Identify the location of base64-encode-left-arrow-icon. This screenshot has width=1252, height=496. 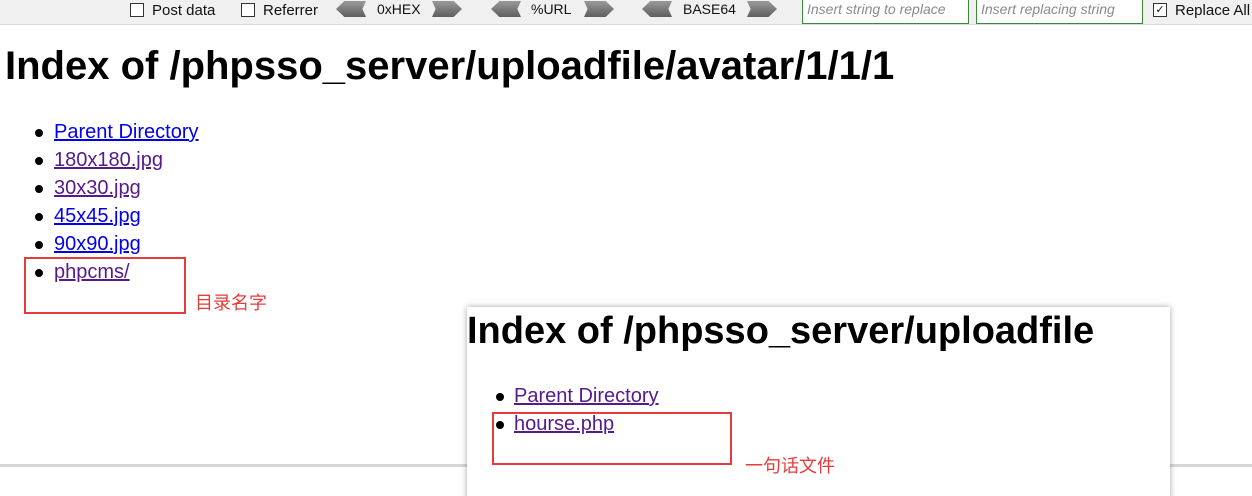
(657, 9).